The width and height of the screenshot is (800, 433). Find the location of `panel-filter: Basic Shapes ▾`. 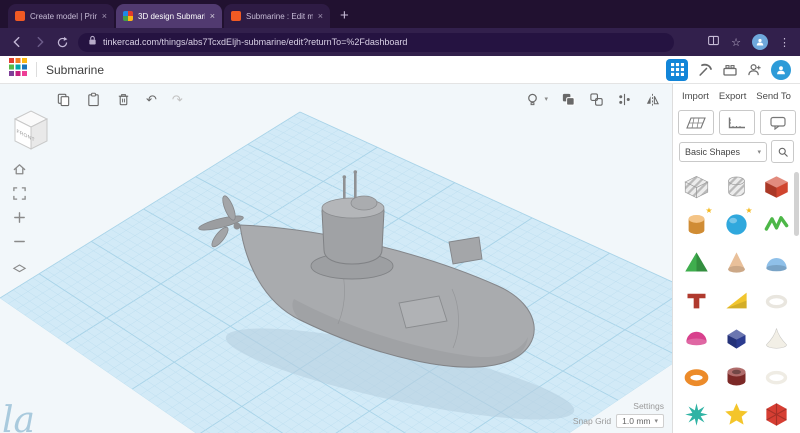

panel-filter: Basic Shapes ▾ is located at coordinates (736, 153).